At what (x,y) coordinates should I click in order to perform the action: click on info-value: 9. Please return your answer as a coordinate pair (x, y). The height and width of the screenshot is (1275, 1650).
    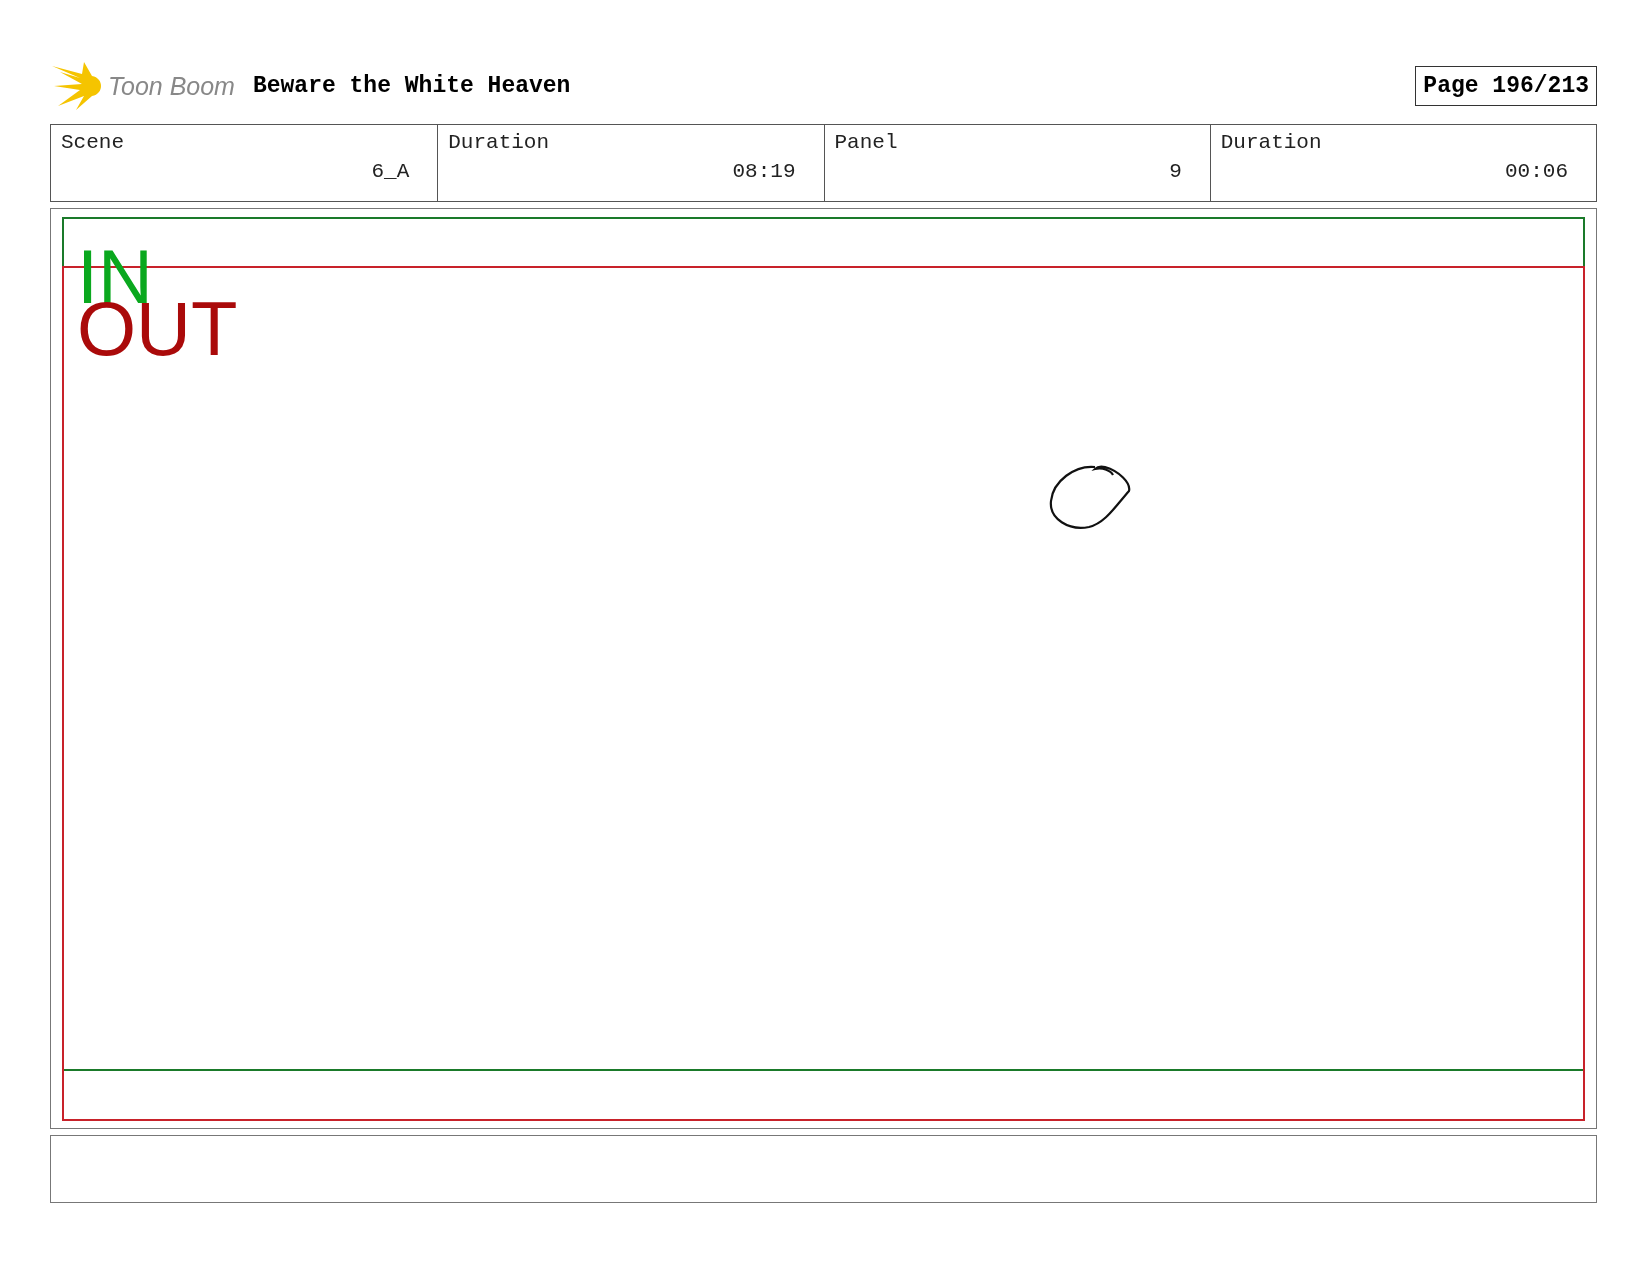
    Looking at the image, I should click on (1175, 171).